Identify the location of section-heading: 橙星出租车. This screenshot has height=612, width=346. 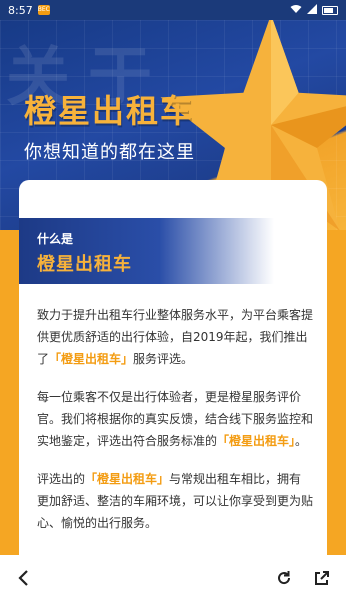
(84, 264).